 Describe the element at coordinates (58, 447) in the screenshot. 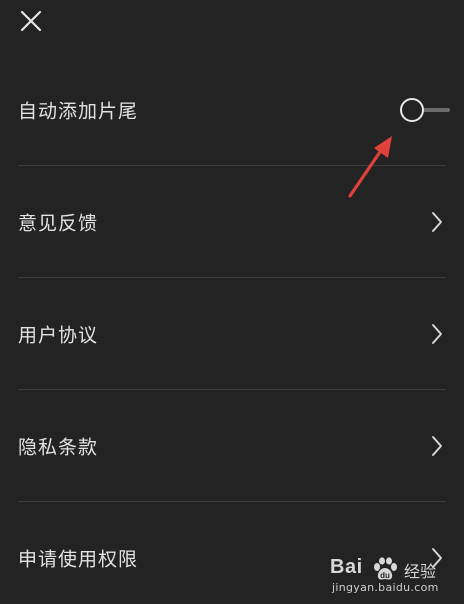

I see `settings-item-label: 隐私条款` at that location.